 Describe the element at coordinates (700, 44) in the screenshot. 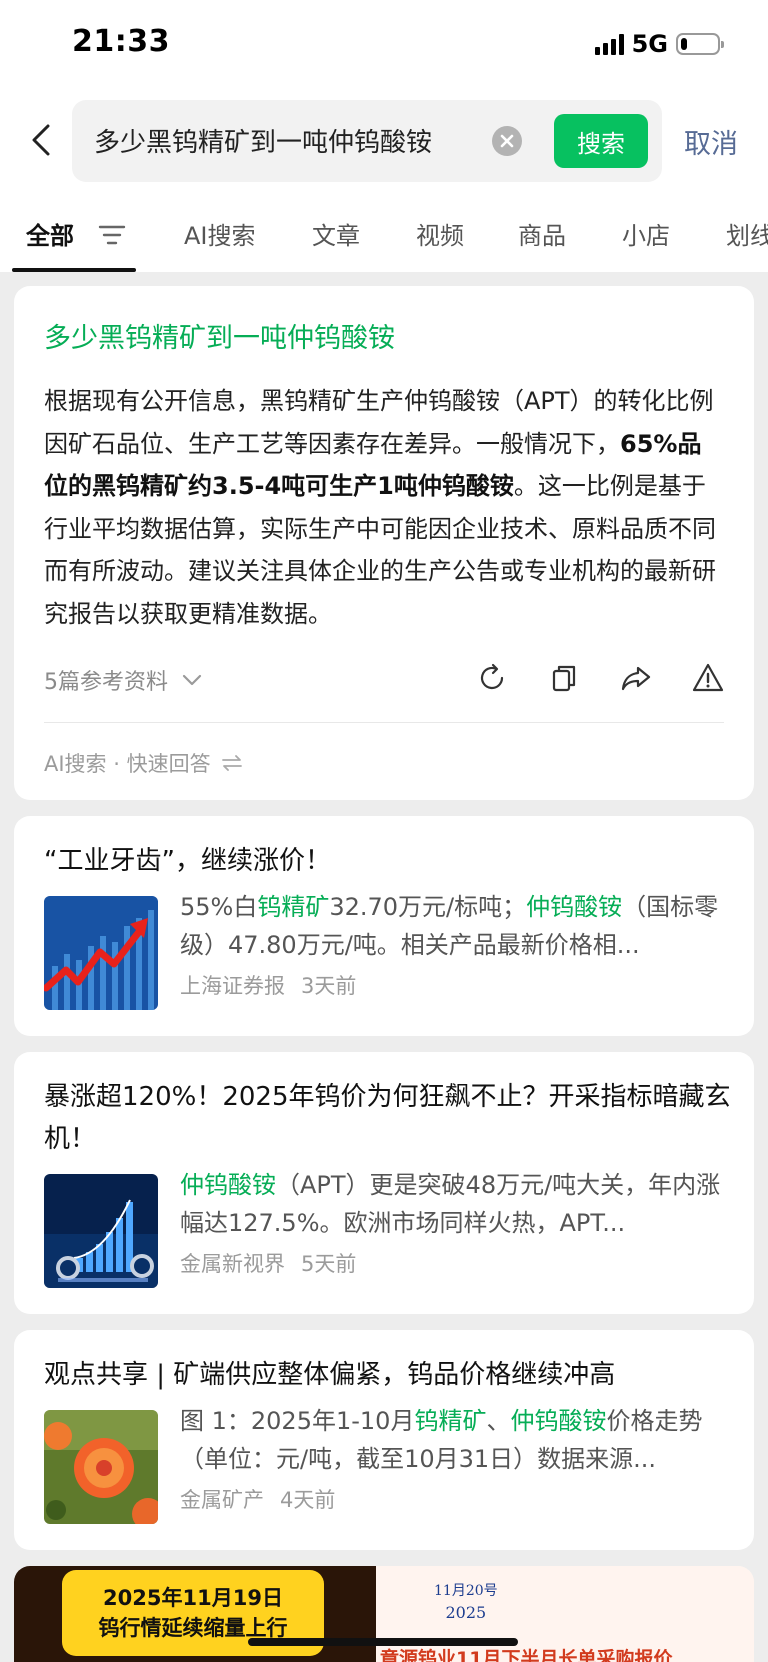

I see `battery-icon` at that location.